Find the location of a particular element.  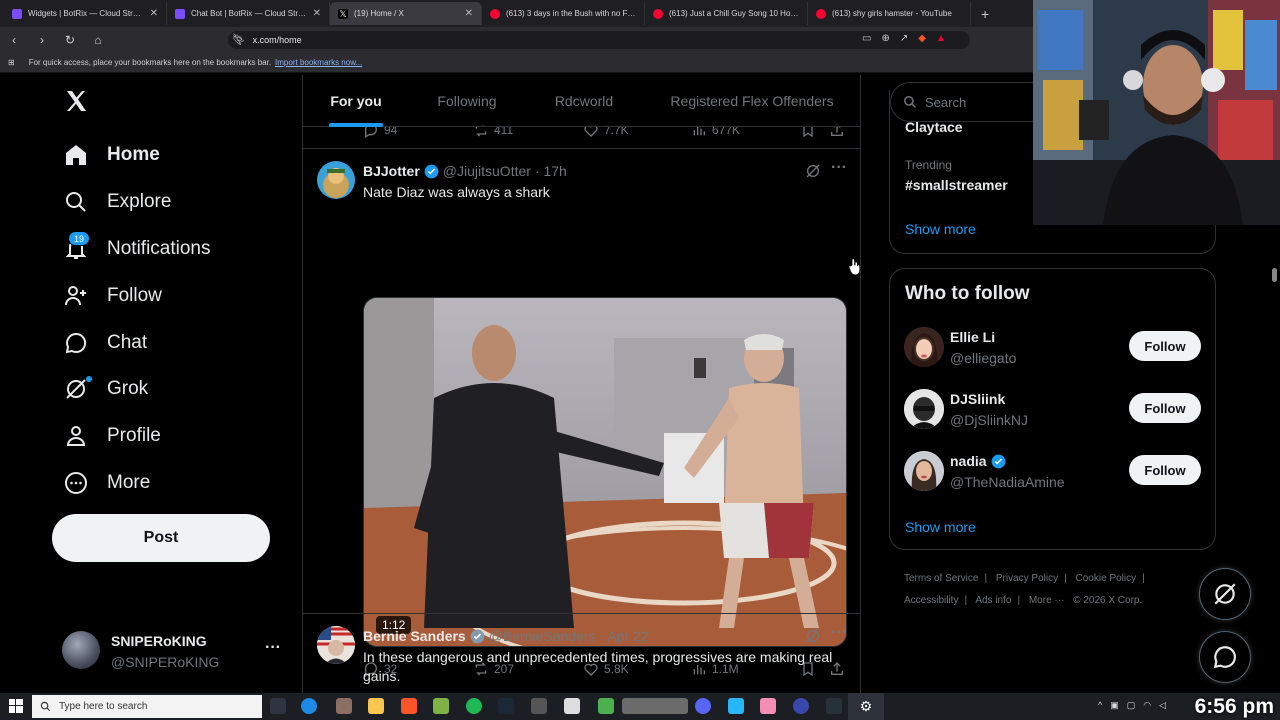

browser-tab: (613) shy girls hamster - YouTube is located at coordinates (889, 13).